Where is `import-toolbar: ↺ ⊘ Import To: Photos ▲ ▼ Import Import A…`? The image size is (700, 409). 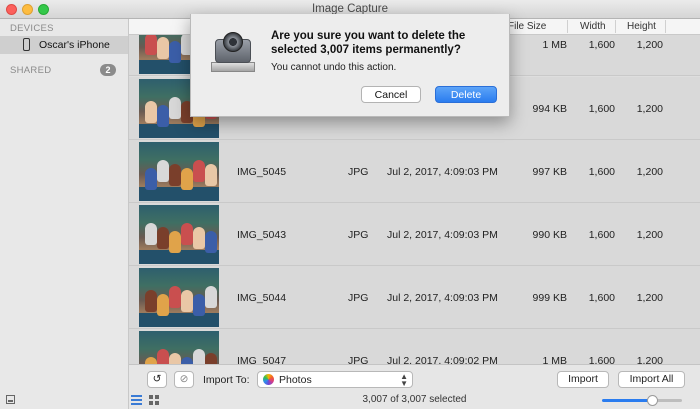
import-toolbar: ↺ ⊘ Import To: Photos ▲ ▼ Import Import A… is located at coordinates (414, 377).